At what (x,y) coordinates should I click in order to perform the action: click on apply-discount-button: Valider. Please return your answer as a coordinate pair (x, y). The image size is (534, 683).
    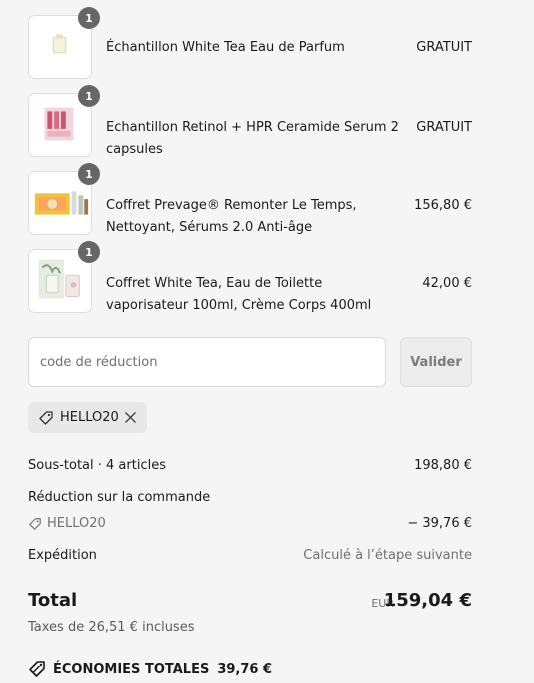
    Looking at the image, I should click on (436, 362).